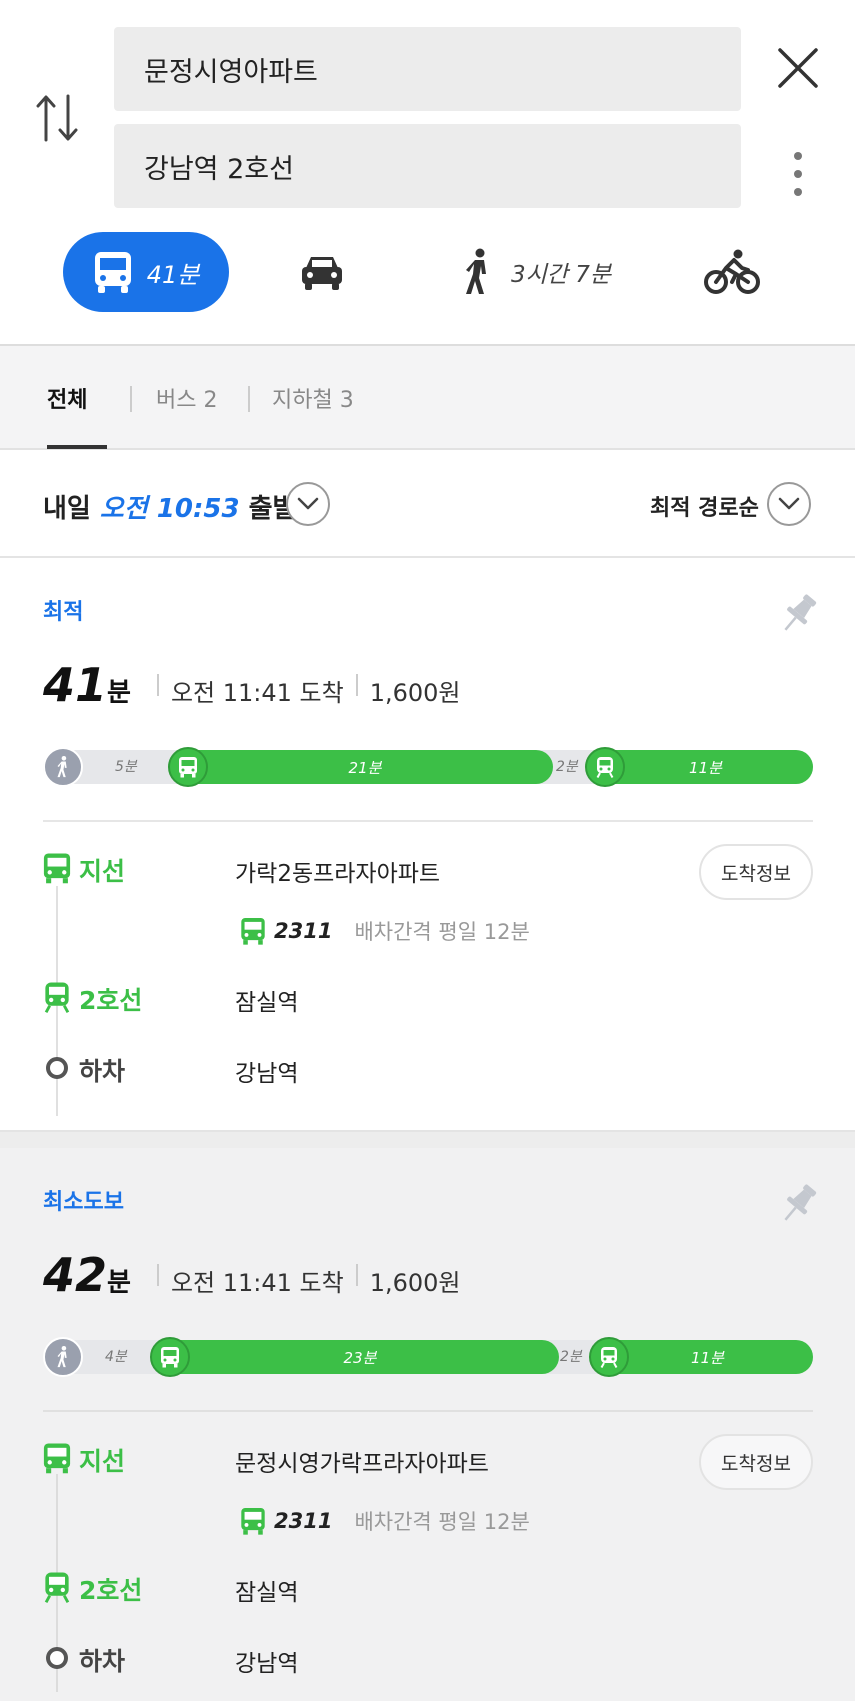  What do you see at coordinates (173, 274) in the screenshot?
I see `transit-time-label: 41분` at bounding box center [173, 274].